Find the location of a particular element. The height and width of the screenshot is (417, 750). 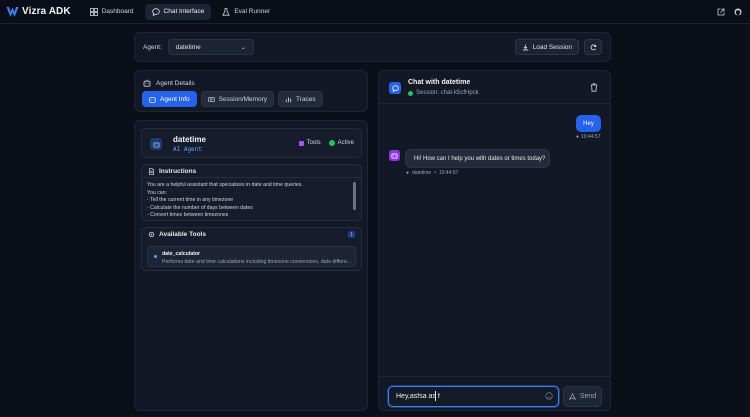

chat-input is located at coordinates (473, 396).